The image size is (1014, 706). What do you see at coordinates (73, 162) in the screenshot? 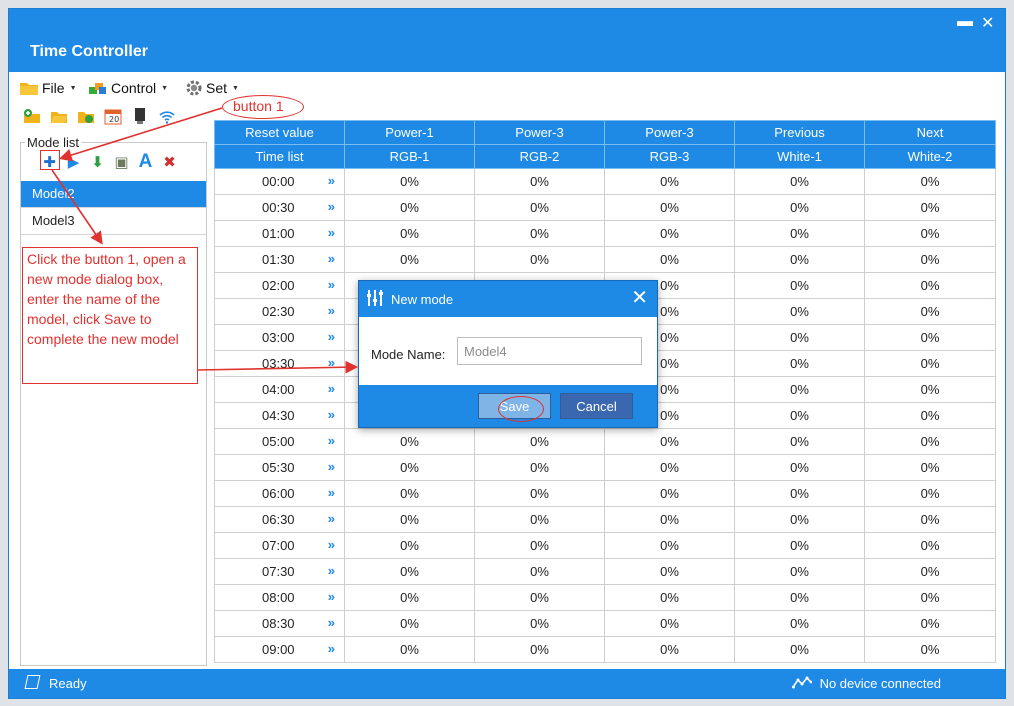
I see `play-icon: ▶` at bounding box center [73, 162].